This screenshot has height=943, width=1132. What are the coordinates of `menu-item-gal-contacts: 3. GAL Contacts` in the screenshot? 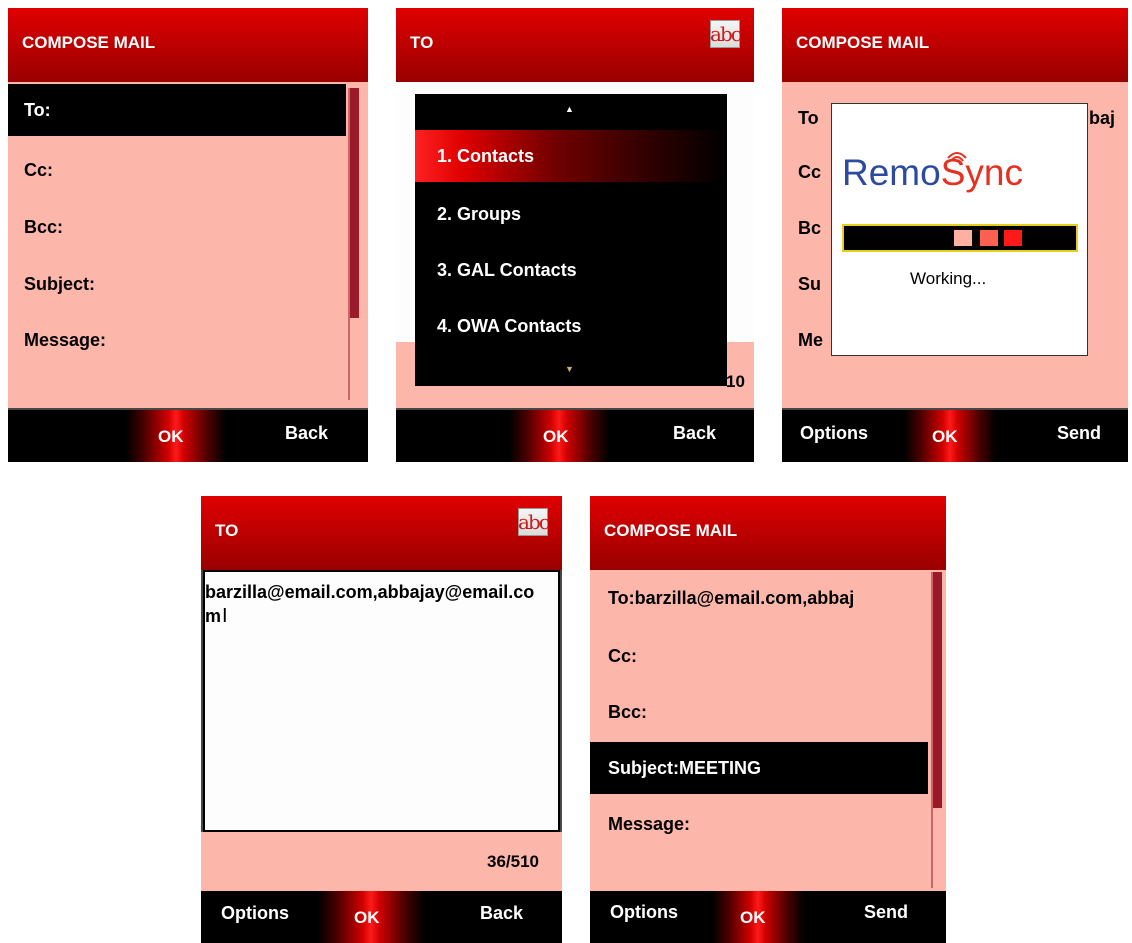 It's located at (571, 270).